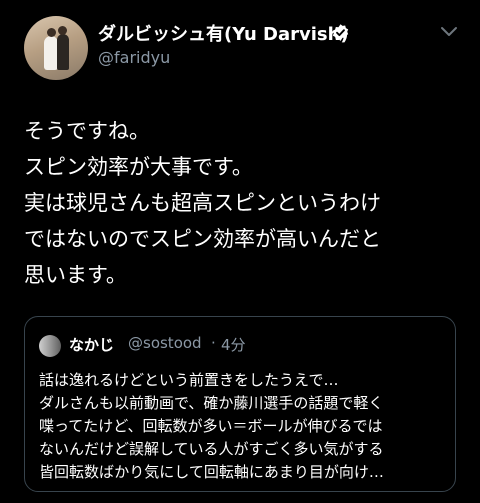 The width and height of the screenshot is (480, 503). What do you see at coordinates (165, 343) in the screenshot?
I see `quoted-author-handle: @sostood` at bounding box center [165, 343].